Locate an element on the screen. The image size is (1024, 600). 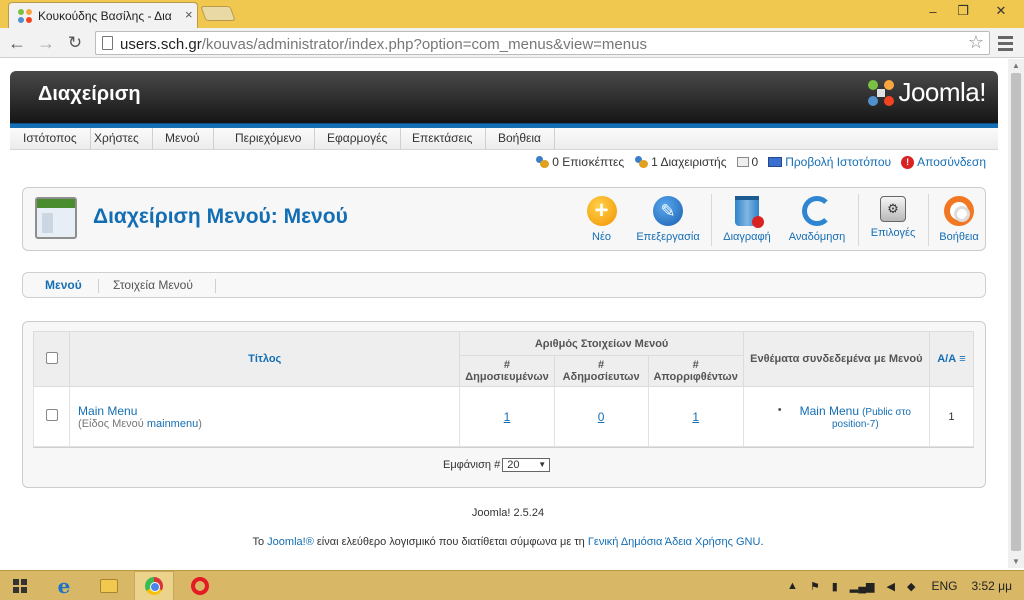
menu-item-components: Εφαρμογές is located at coordinates (358, 139).